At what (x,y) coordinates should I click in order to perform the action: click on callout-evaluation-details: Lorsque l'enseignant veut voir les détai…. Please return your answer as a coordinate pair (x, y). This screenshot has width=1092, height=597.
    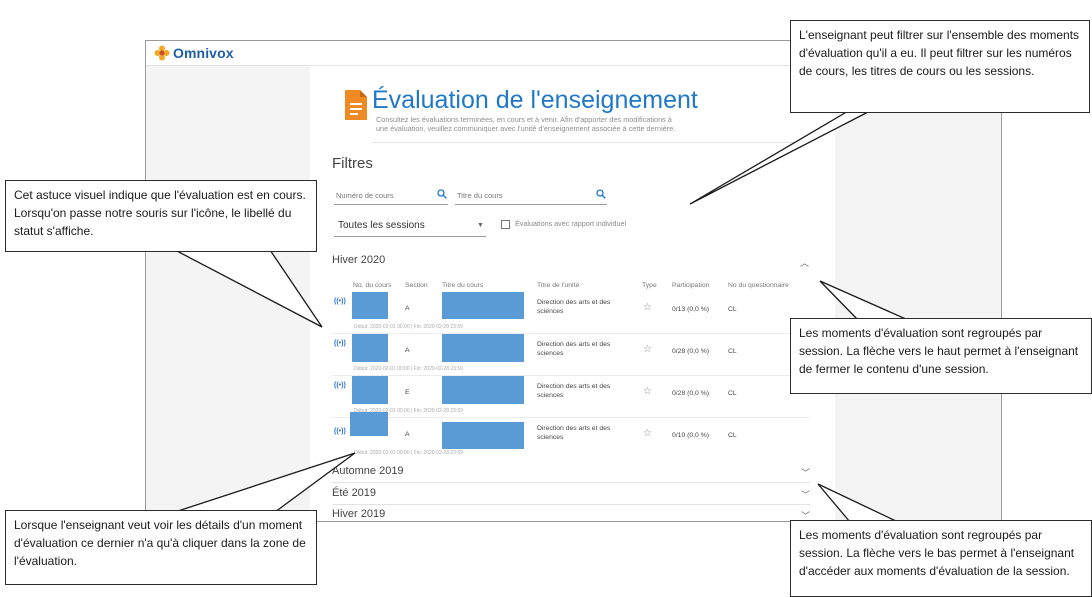
    Looking at the image, I should click on (161, 547).